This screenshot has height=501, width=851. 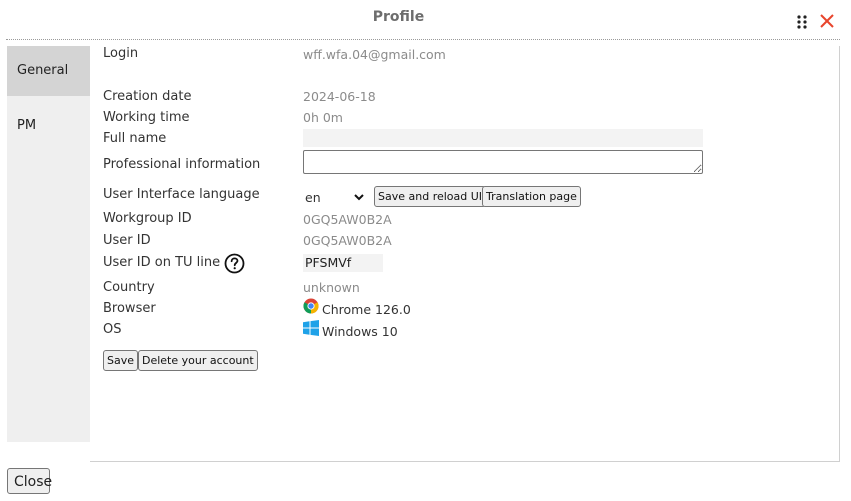 What do you see at coordinates (121, 53) in the screenshot?
I see `login-label: Login` at bounding box center [121, 53].